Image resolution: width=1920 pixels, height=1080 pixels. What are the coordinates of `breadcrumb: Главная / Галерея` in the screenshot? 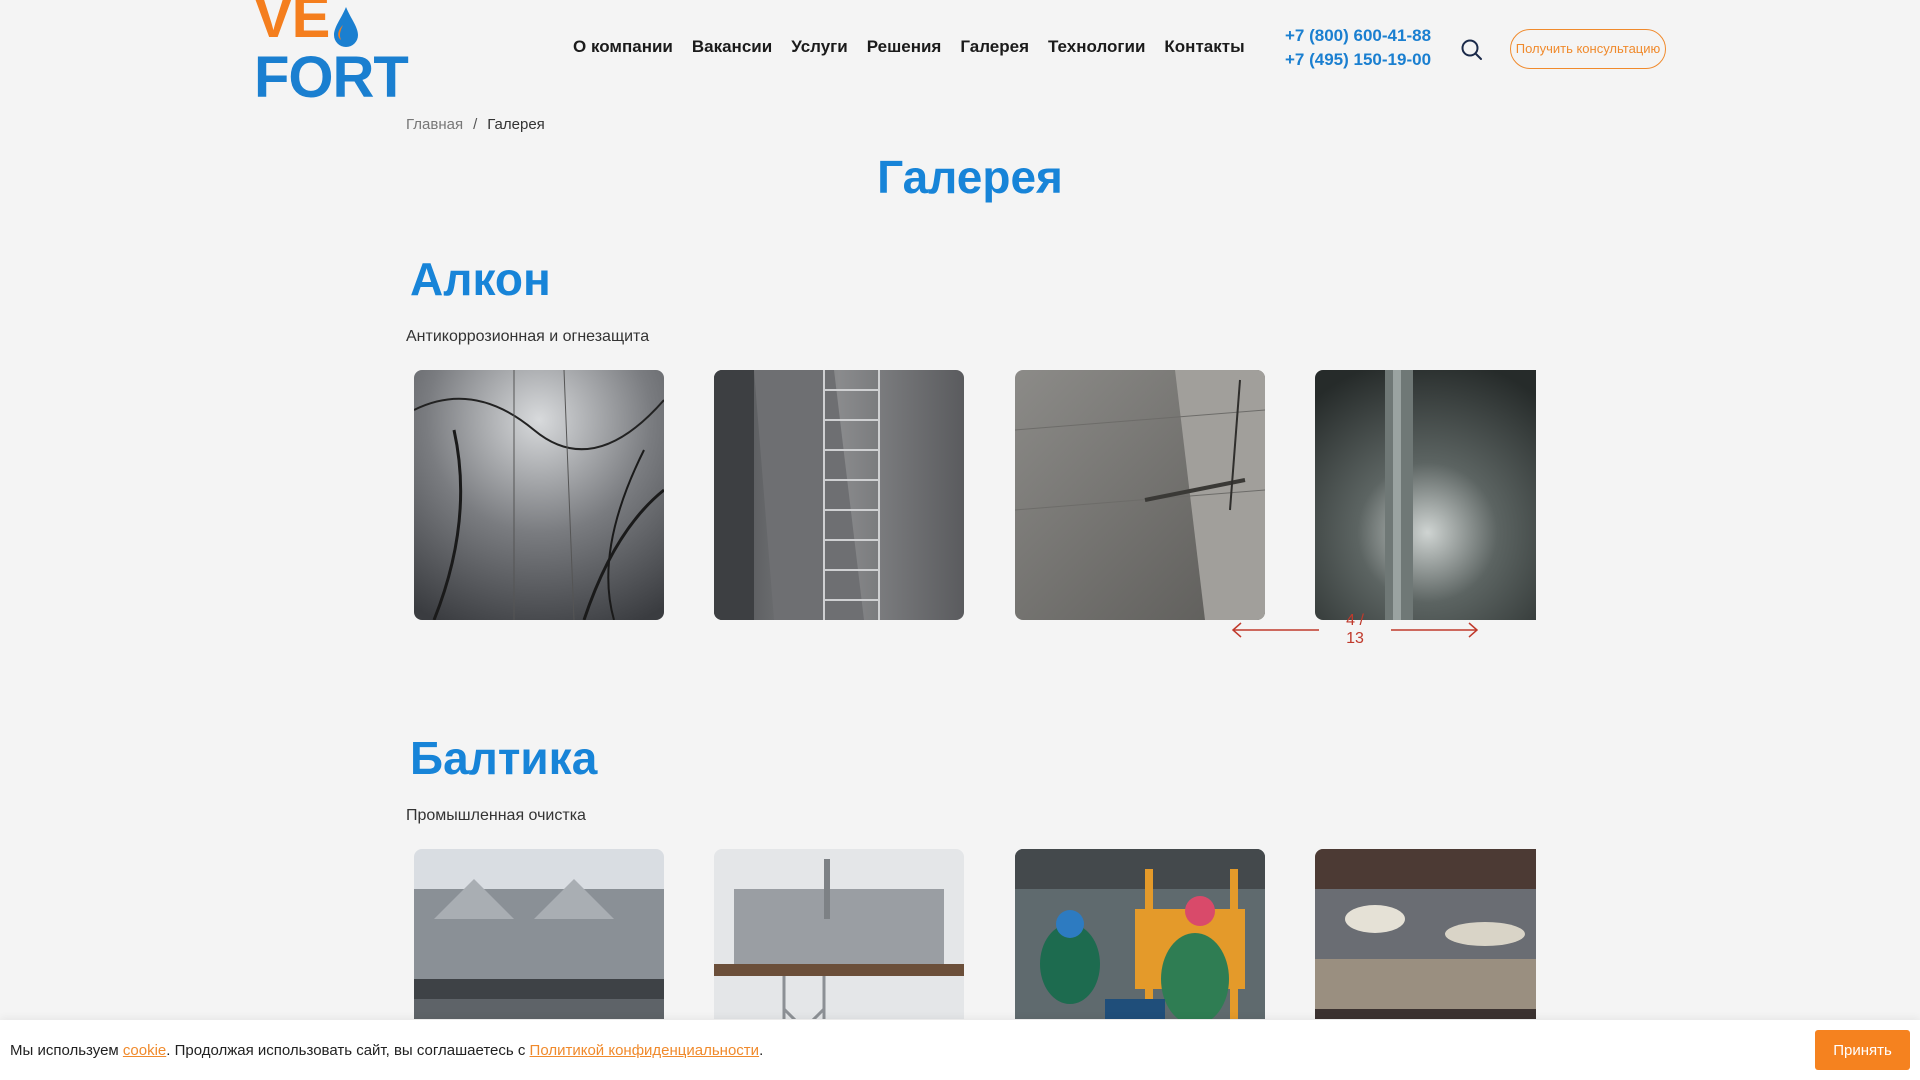 It's located at (475, 124).